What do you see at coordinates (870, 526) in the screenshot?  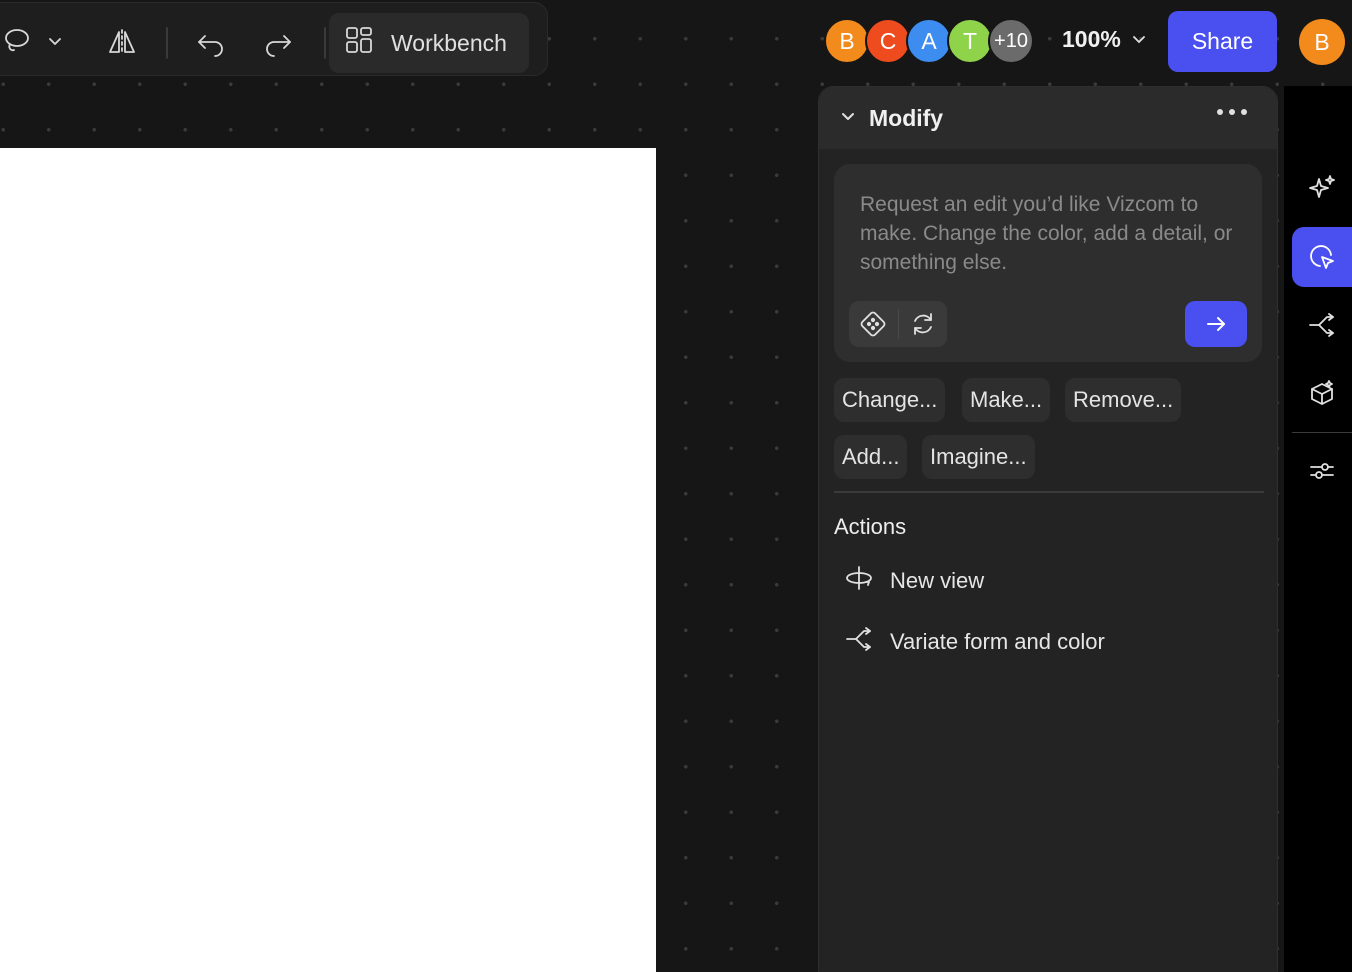 I see `actions-heading: Actions` at bounding box center [870, 526].